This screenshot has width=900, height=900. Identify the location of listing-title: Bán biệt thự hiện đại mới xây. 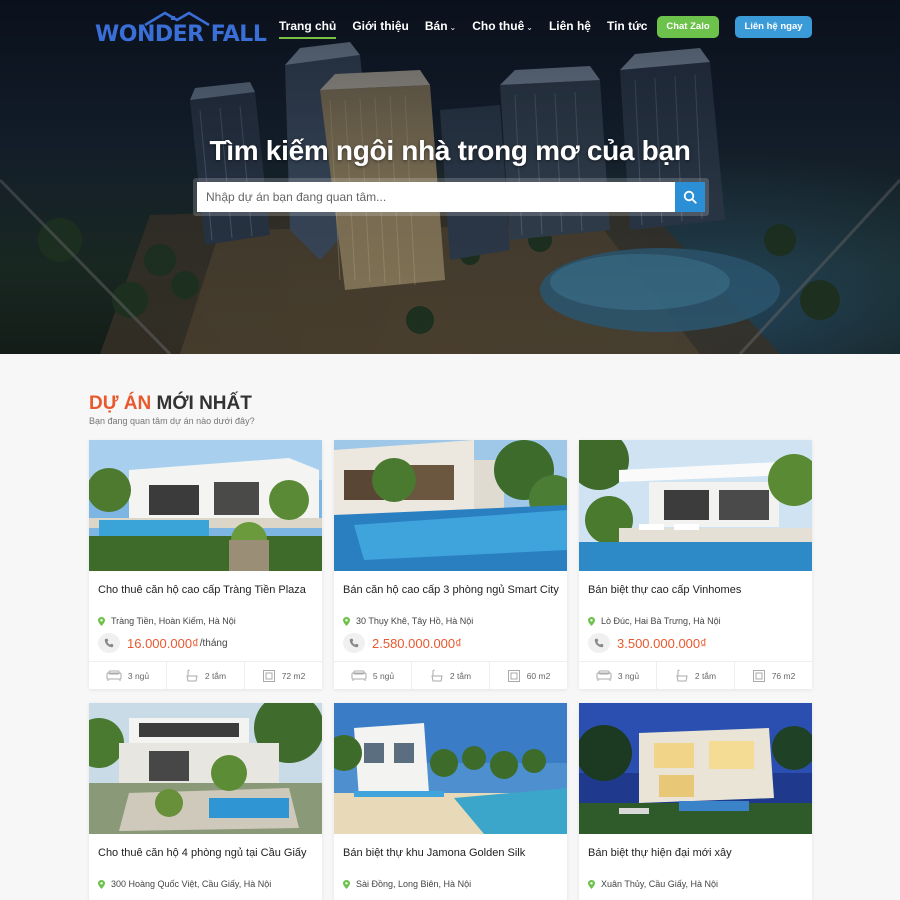
(660, 853).